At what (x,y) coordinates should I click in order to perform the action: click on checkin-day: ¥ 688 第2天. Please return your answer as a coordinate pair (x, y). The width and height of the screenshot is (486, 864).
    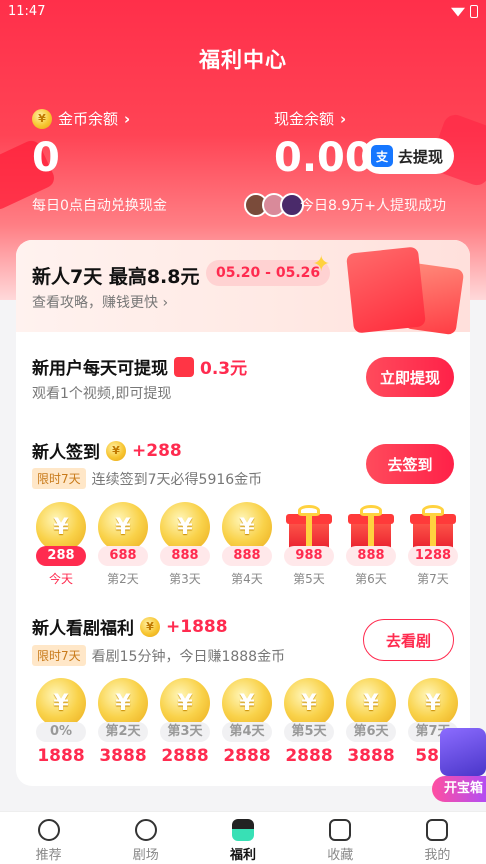
    Looking at the image, I should click on (123, 544).